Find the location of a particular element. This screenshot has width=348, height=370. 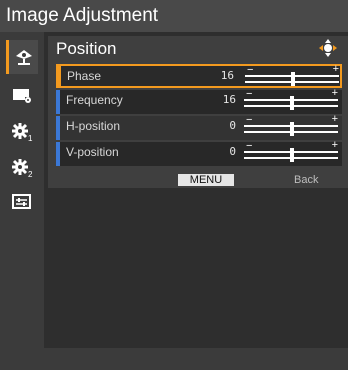

row-label: V-position is located at coordinates (92, 152).